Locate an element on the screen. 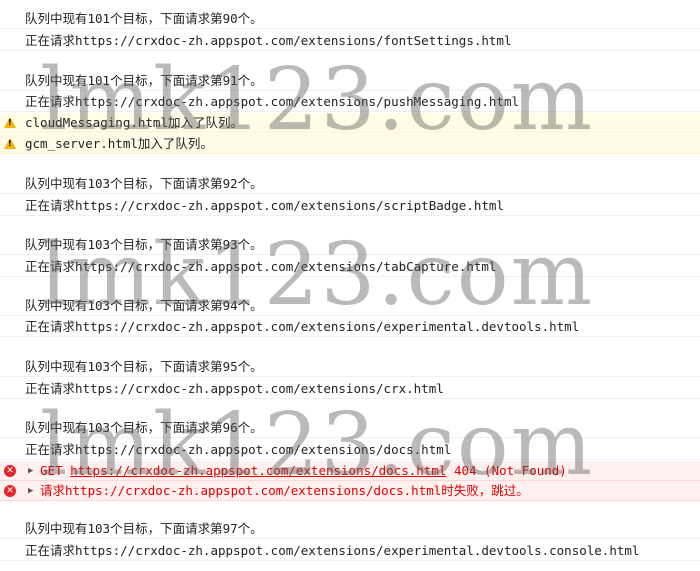 This screenshot has height=571, width=700. request-status: 404 (Not Found) is located at coordinates (510, 470).